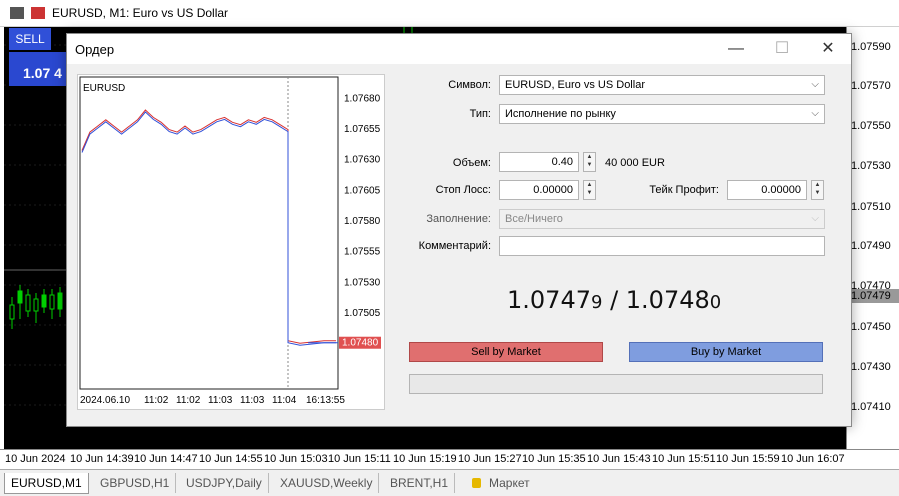 The image size is (899, 496). Describe the element at coordinates (501, 483) in the screenshot. I see `tab-market: Маркет` at that location.